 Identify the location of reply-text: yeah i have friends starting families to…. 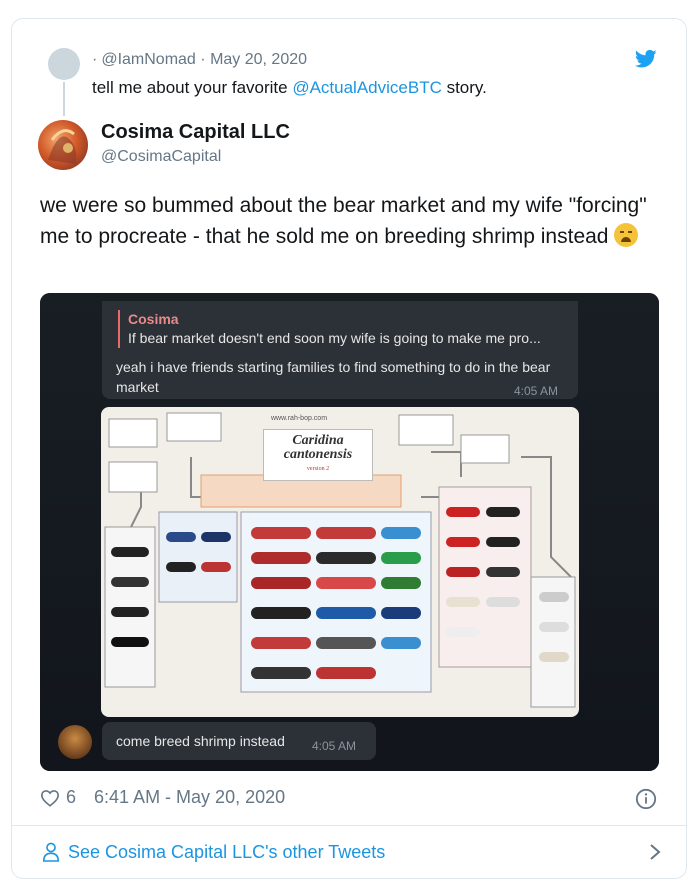
(333, 377).